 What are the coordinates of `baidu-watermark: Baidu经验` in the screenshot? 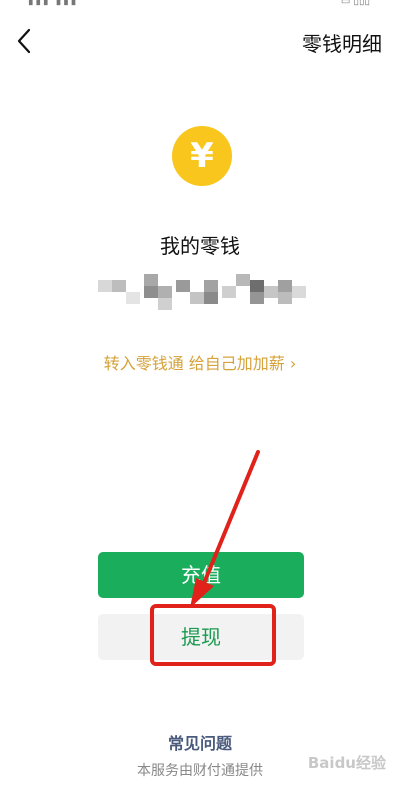 It's located at (346, 763).